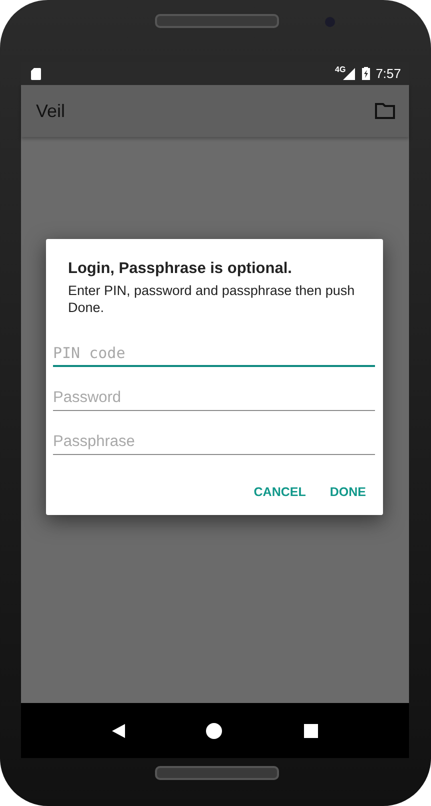 The width and height of the screenshot is (431, 806). What do you see at coordinates (388, 73) in the screenshot?
I see `clock-time: 7:57` at bounding box center [388, 73].